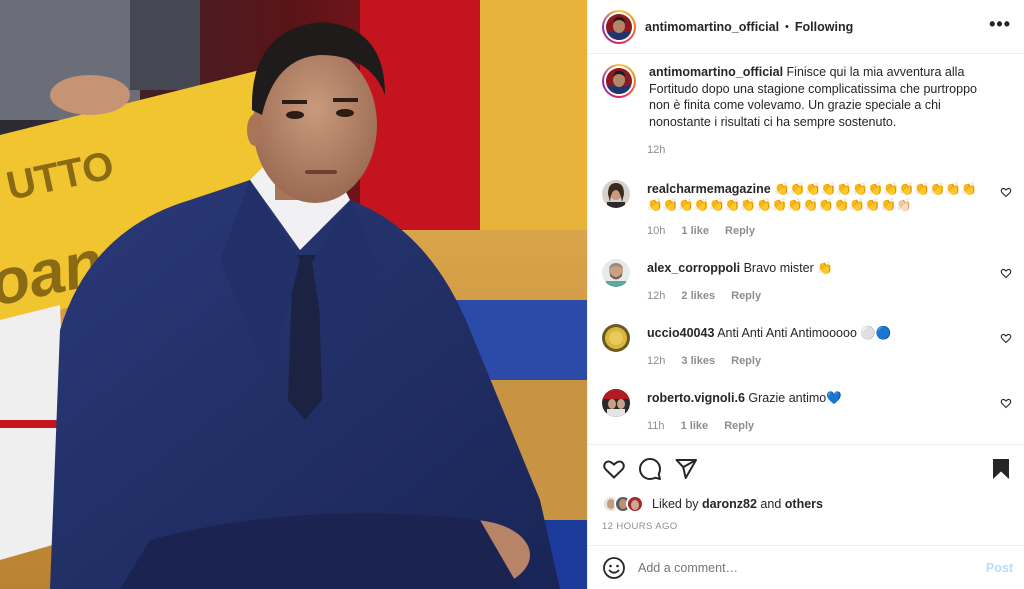 The height and width of the screenshot is (589, 1024). I want to click on comment-username: roberto.vignoli.6, so click(696, 398).